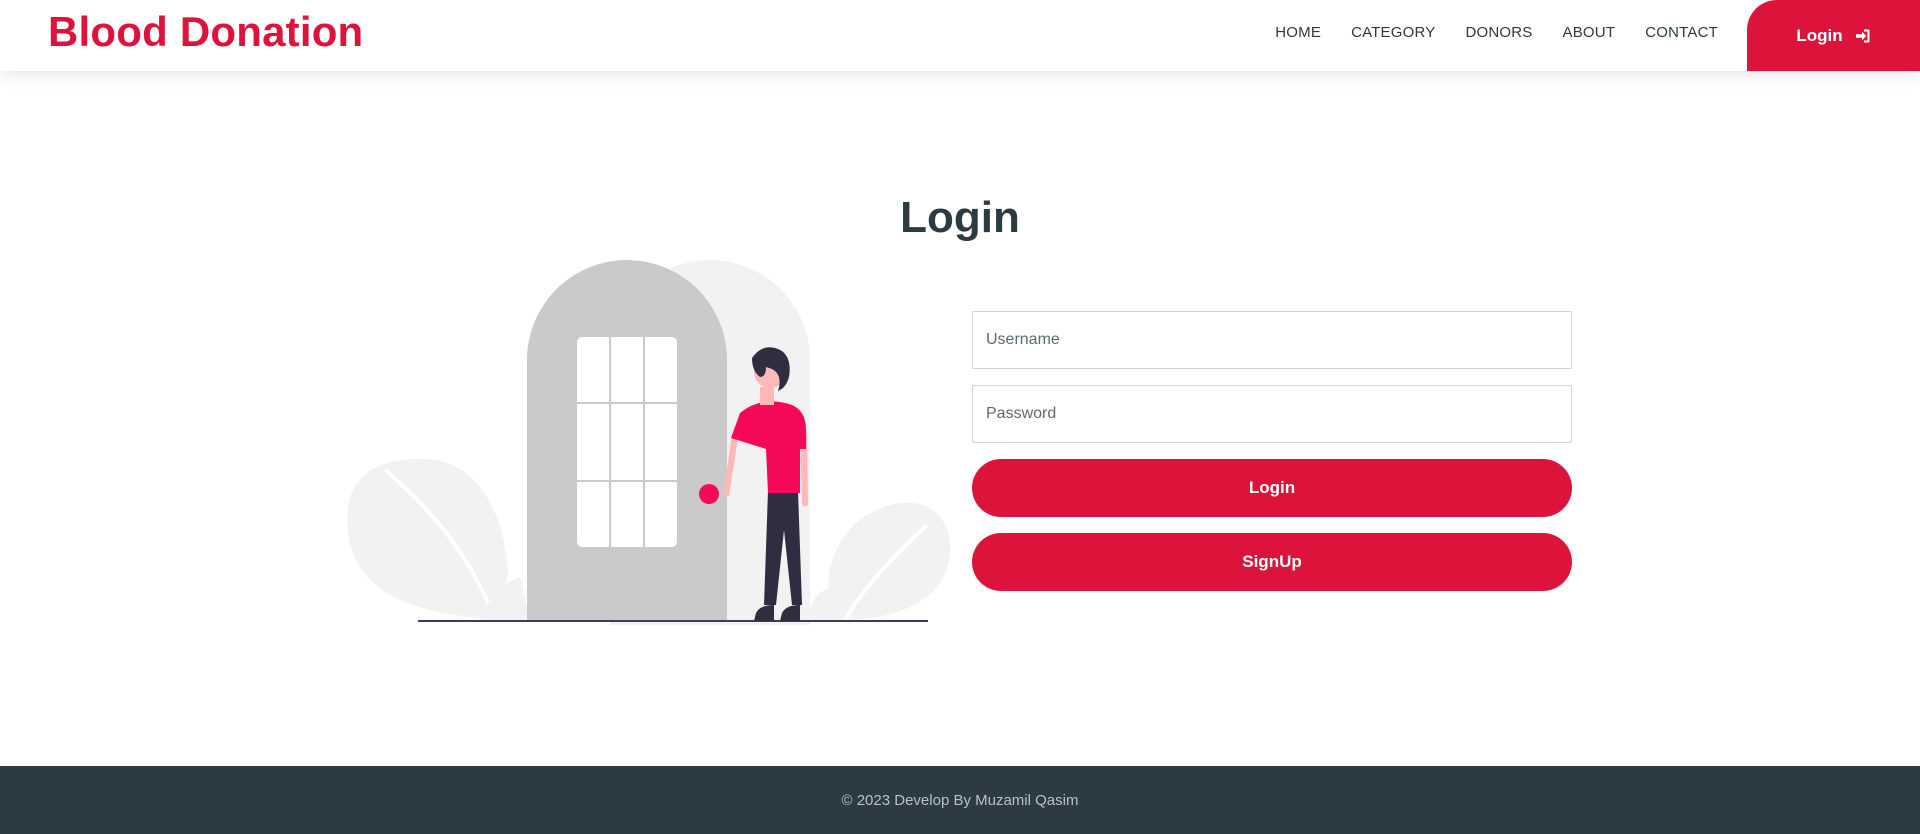 The height and width of the screenshot is (834, 1920). I want to click on sign-in-icon, so click(1863, 36).